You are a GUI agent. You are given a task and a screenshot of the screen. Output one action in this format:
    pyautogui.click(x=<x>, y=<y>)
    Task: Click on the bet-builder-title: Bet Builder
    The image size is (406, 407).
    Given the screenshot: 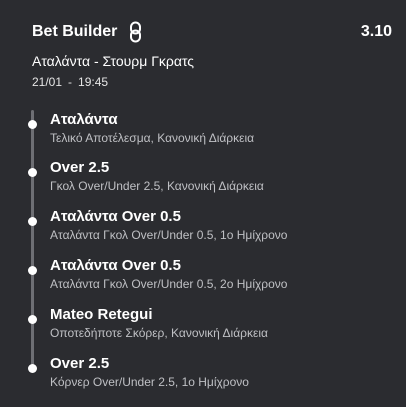 What is the action you would take?
    pyautogui.click(x=75, y=31)
    